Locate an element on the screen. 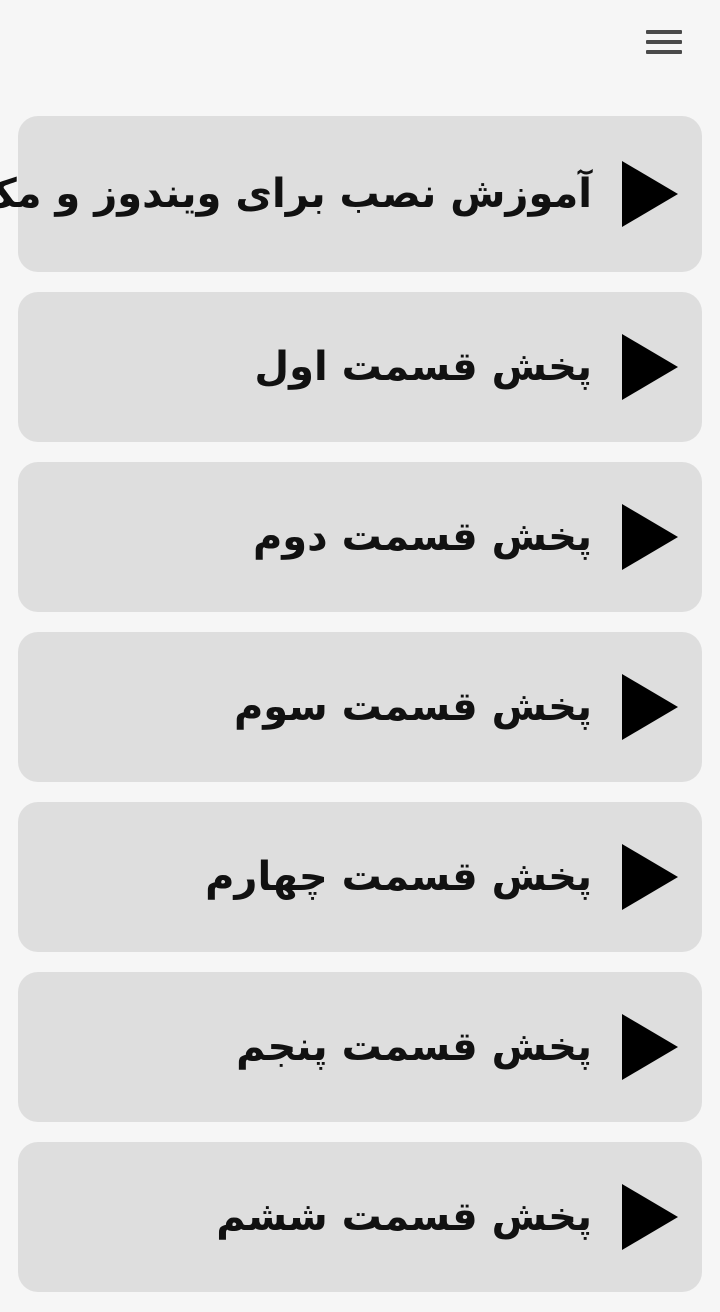  list-item-episode-2: پخش قسمت دوم is located at coordinates (360, 537).